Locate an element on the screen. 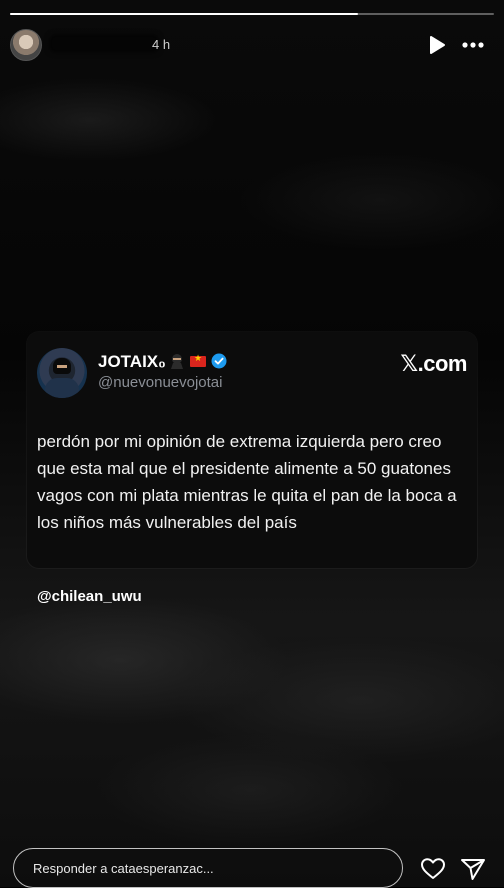 The width and height of the screenshot is (504, 888). x-logo: 𝕏.com is located at coordinates (433, 364).